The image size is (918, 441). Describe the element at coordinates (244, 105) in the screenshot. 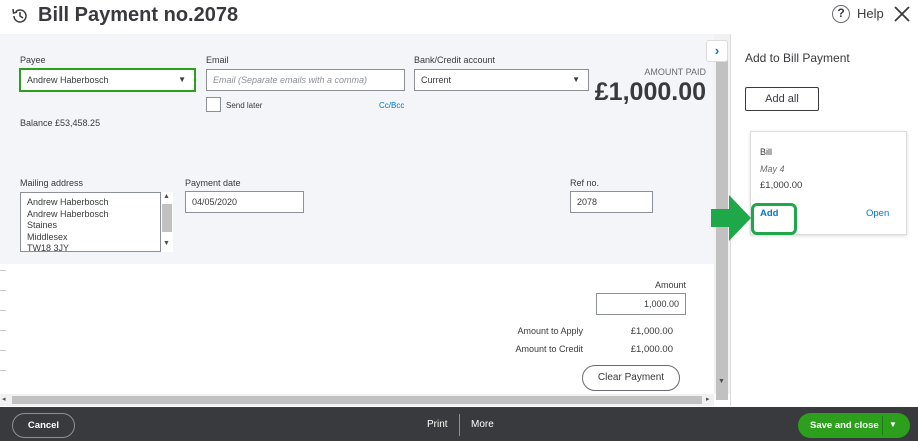

I see `send-later-label: Send later` at that location.